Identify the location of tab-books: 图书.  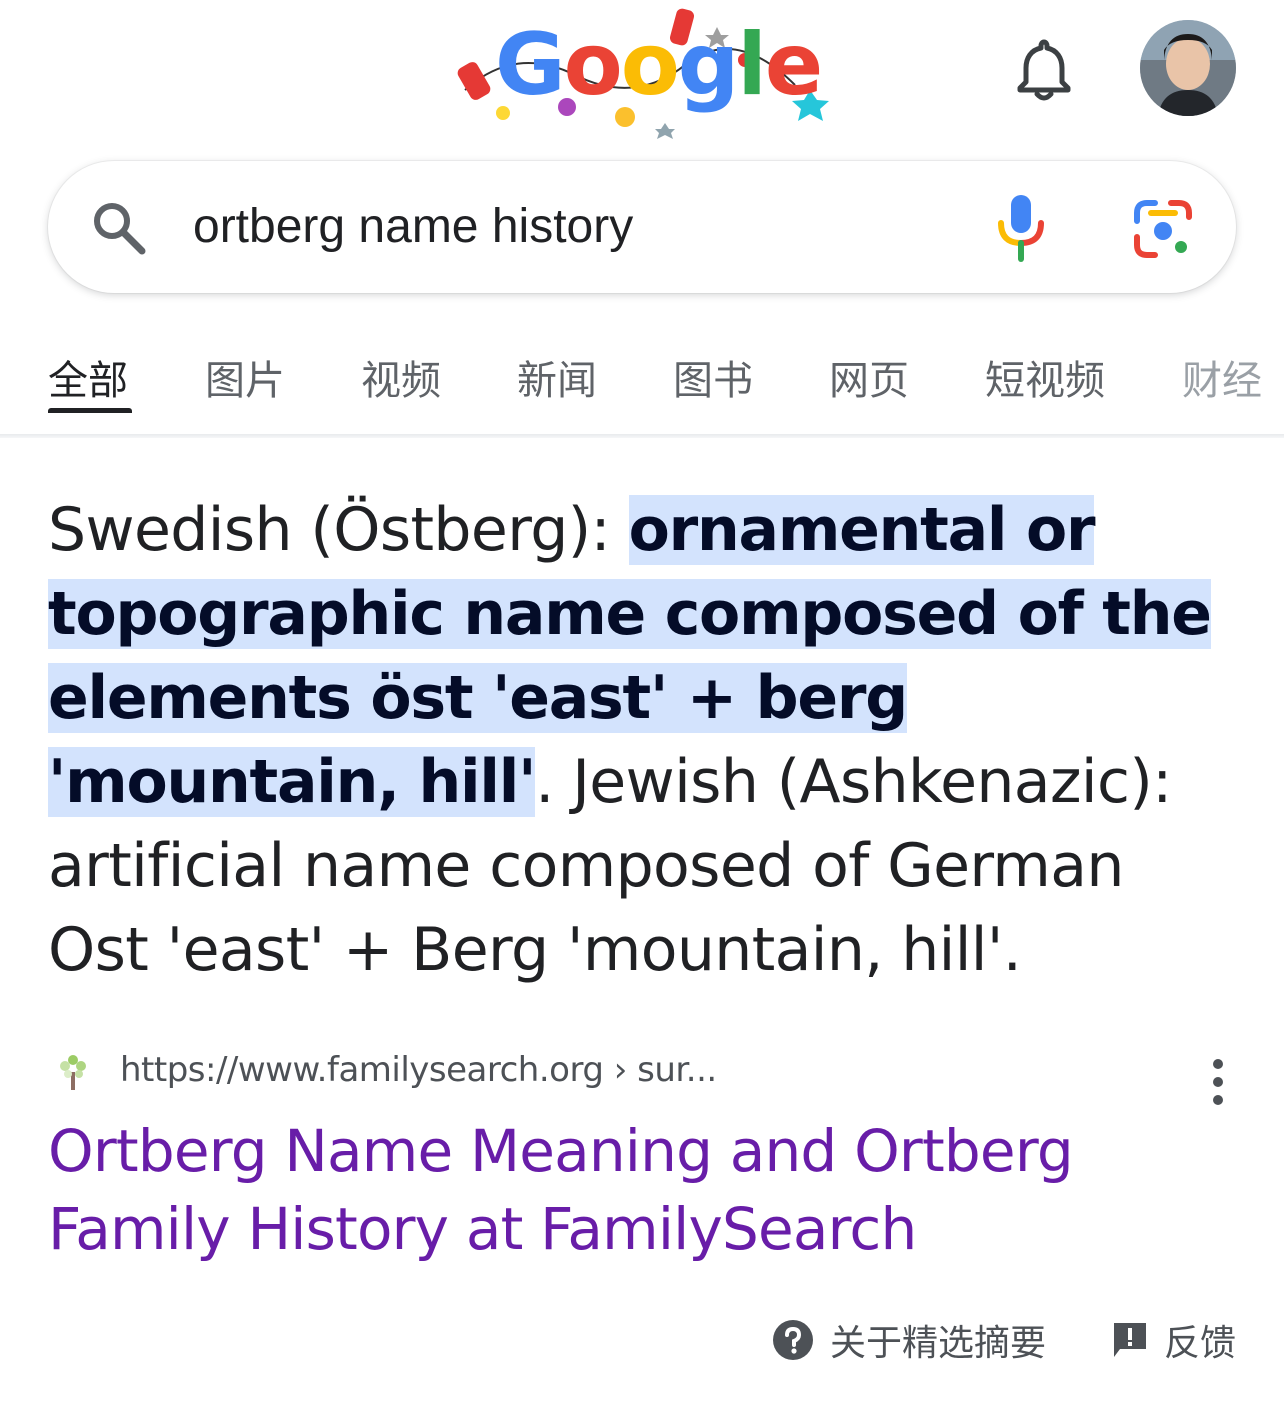
(713, 377).